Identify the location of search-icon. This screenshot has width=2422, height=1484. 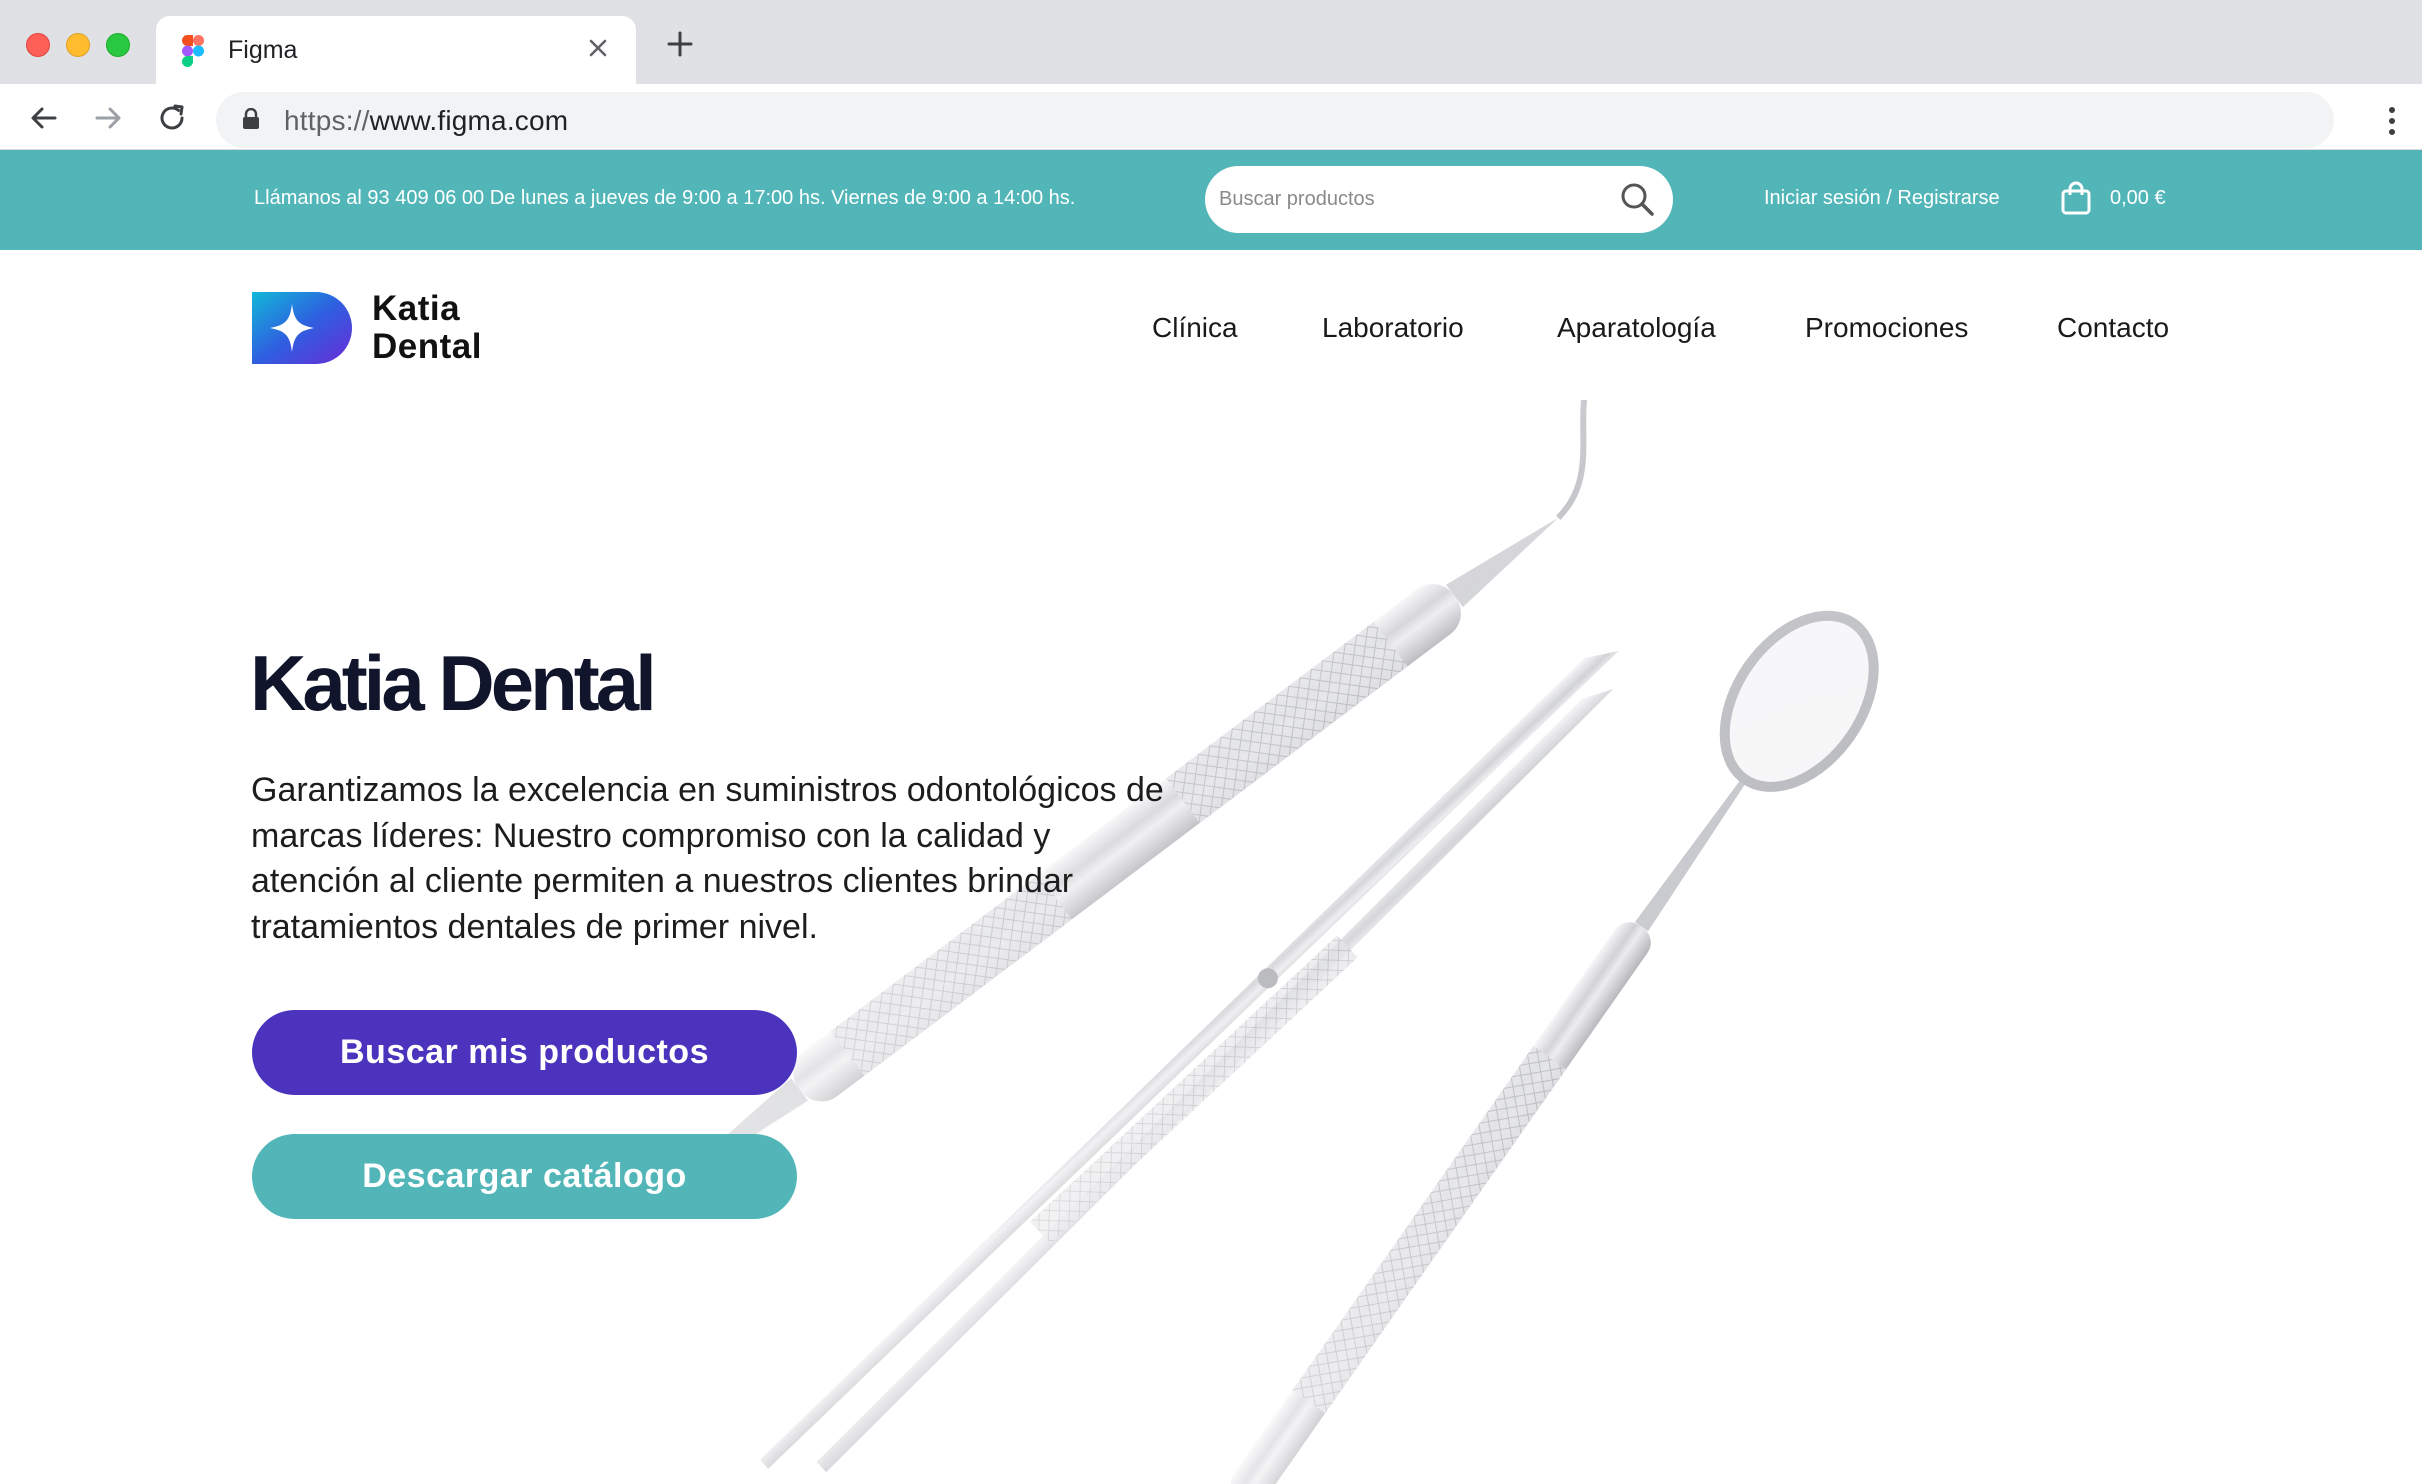
(1637, 199).